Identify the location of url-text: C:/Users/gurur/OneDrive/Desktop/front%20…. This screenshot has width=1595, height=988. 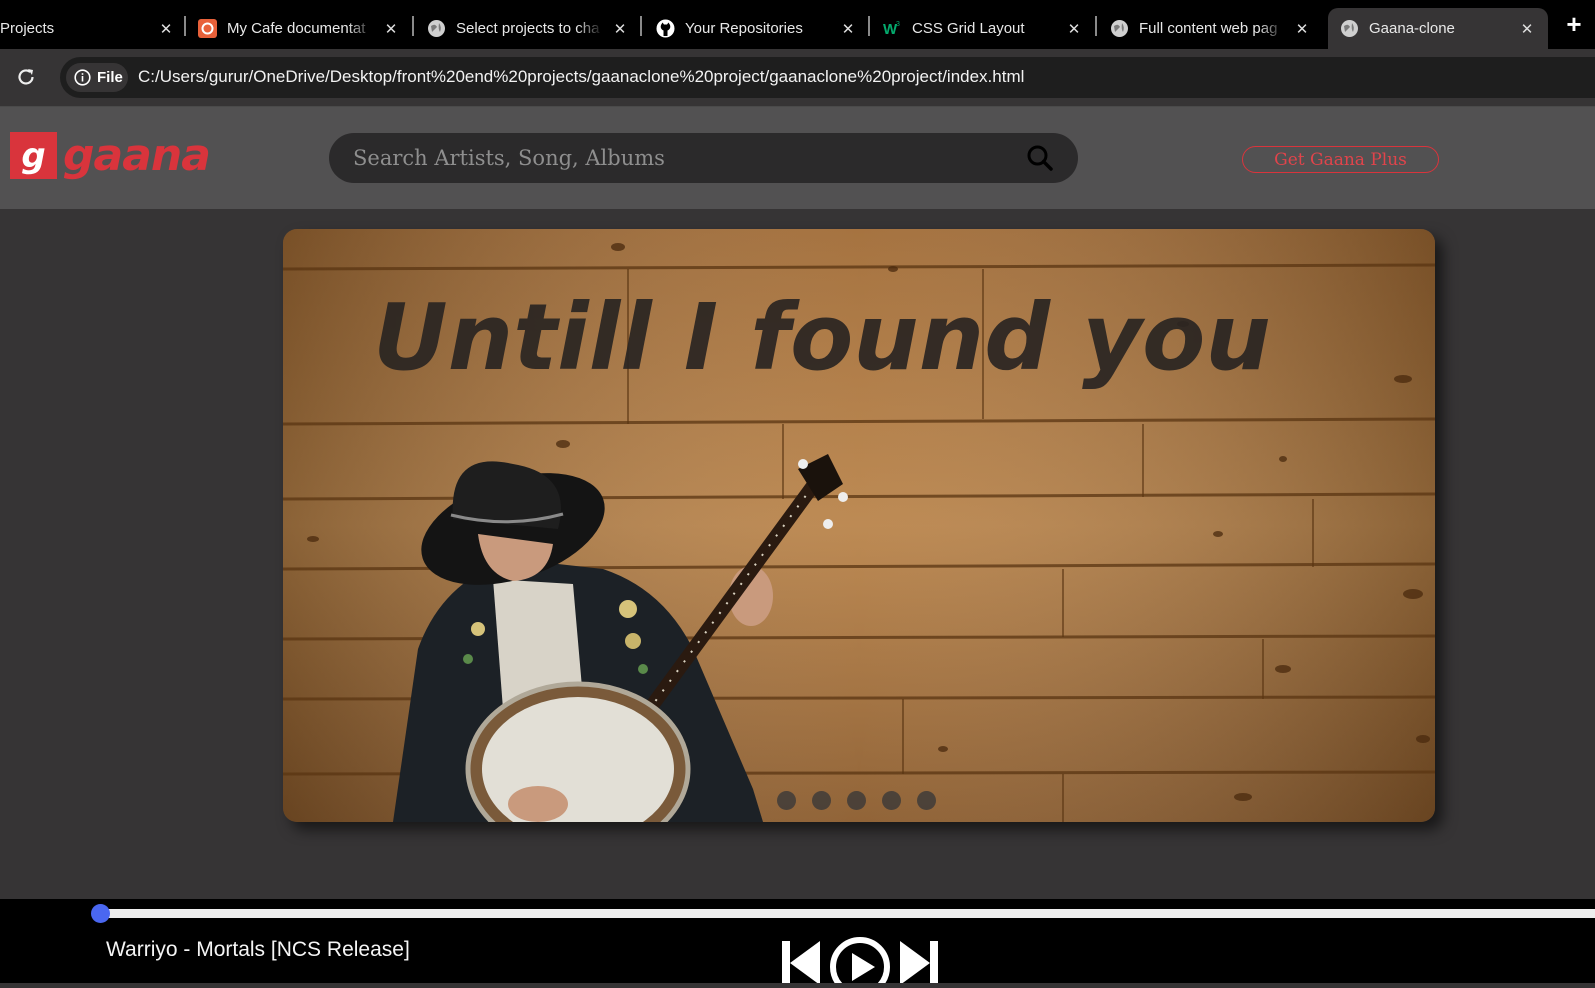
(581, 77).